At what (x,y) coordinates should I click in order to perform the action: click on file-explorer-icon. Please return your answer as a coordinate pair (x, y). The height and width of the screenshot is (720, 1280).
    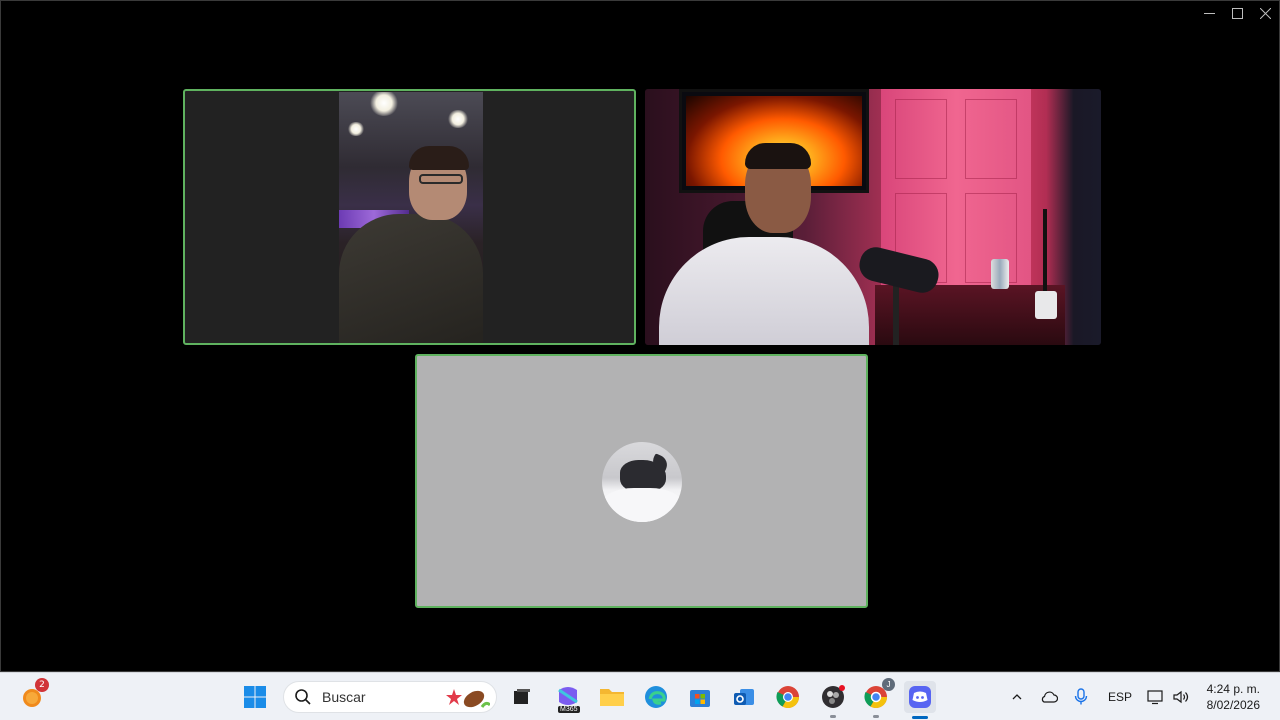
    Looking at the image, I should click on (612, 697).